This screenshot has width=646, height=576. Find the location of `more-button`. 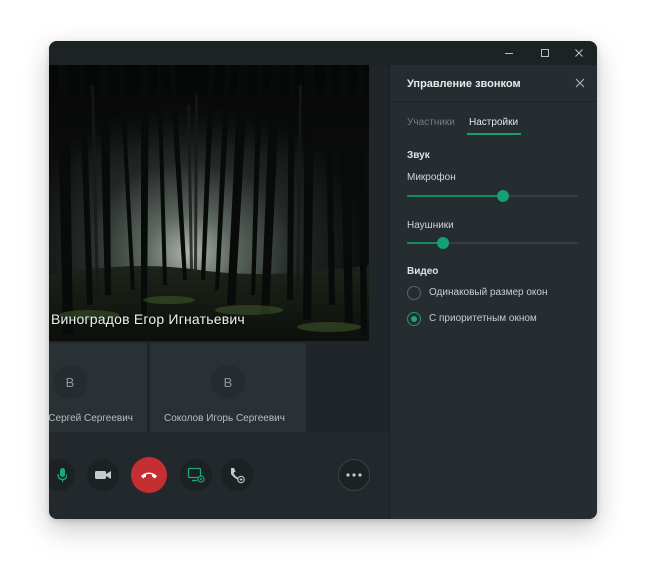

more-button is located at coordinates (354, 475).